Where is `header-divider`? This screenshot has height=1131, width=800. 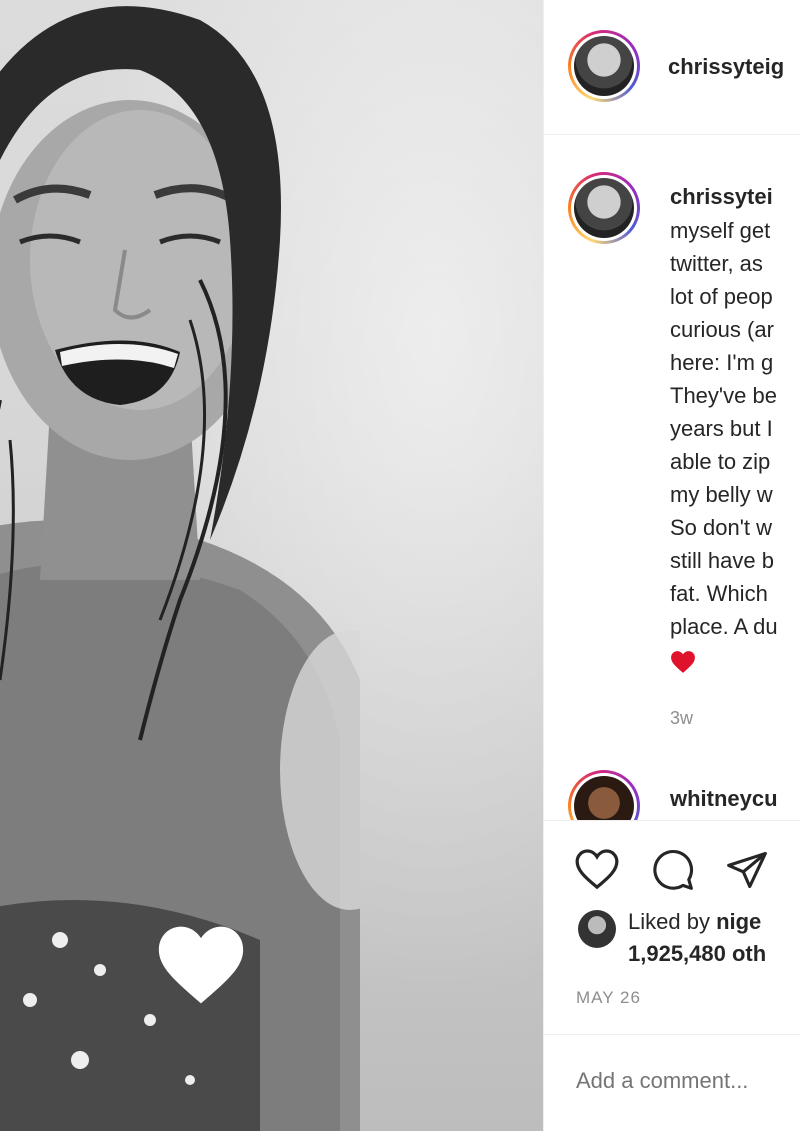 header-divider is located at coordinates (672, 134).